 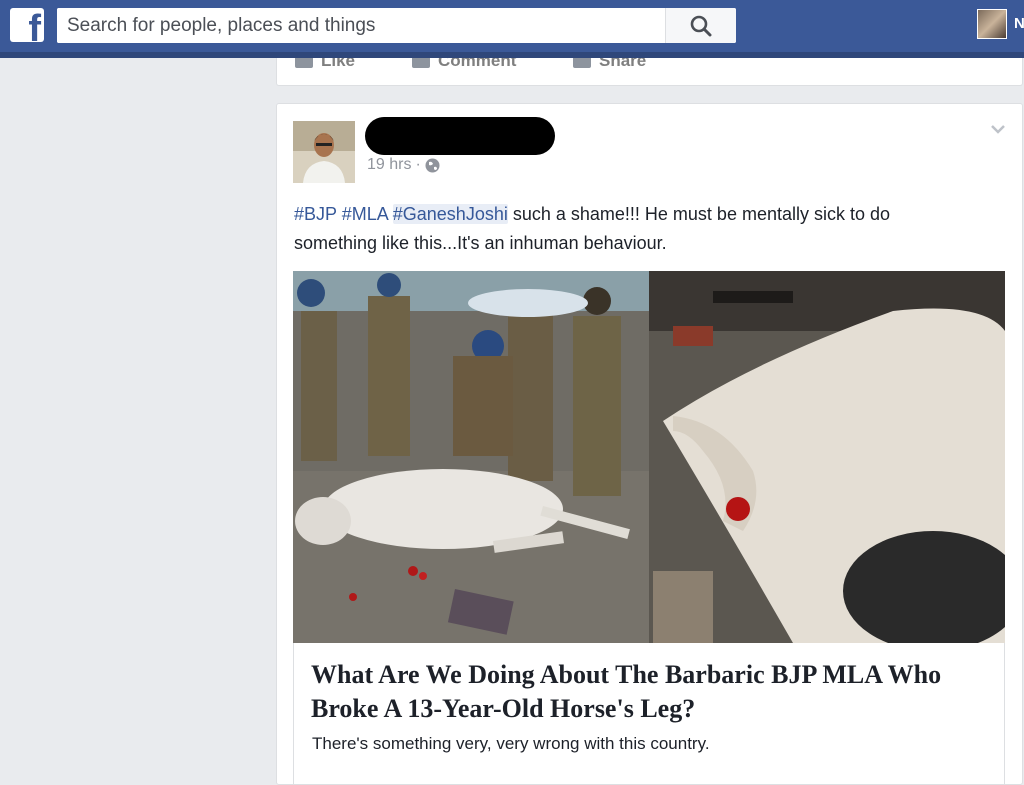 I want to click on comment-button: Comment, so click(x=464, y=64).